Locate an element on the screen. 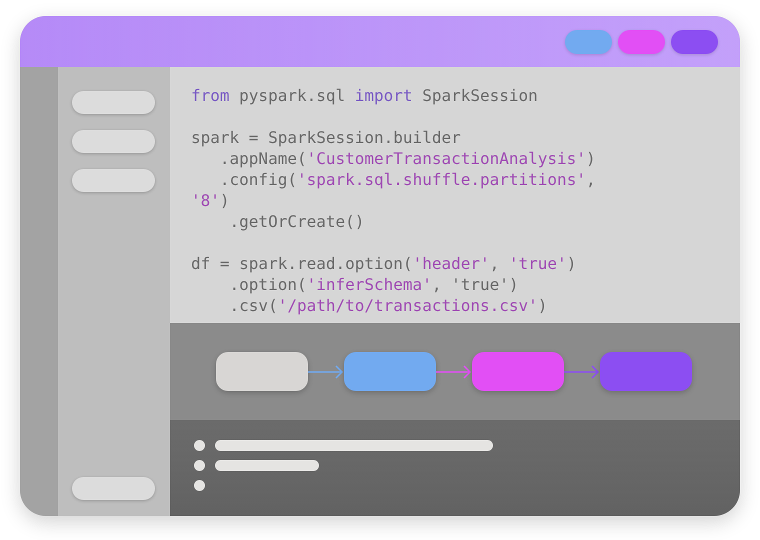 The height and width of the screenshot is (540, 760). code-line: .config('spark.sql.shuffle.partitions', is located at coordinates (407, 179).